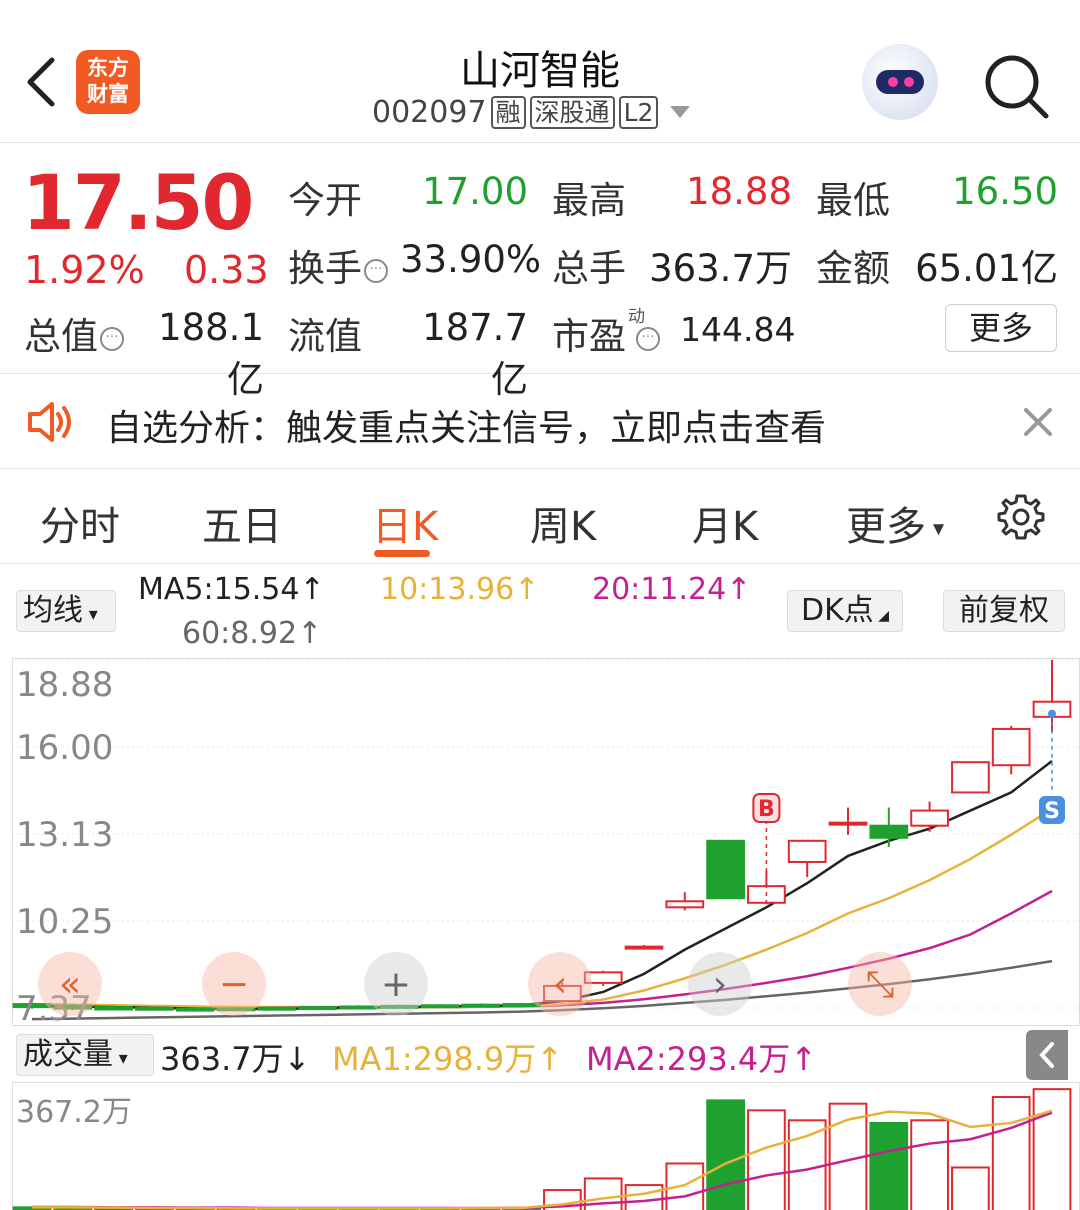 This screenshot has width=1080, height=1210. I want to click on open-label: 今开, so click(325, 200).